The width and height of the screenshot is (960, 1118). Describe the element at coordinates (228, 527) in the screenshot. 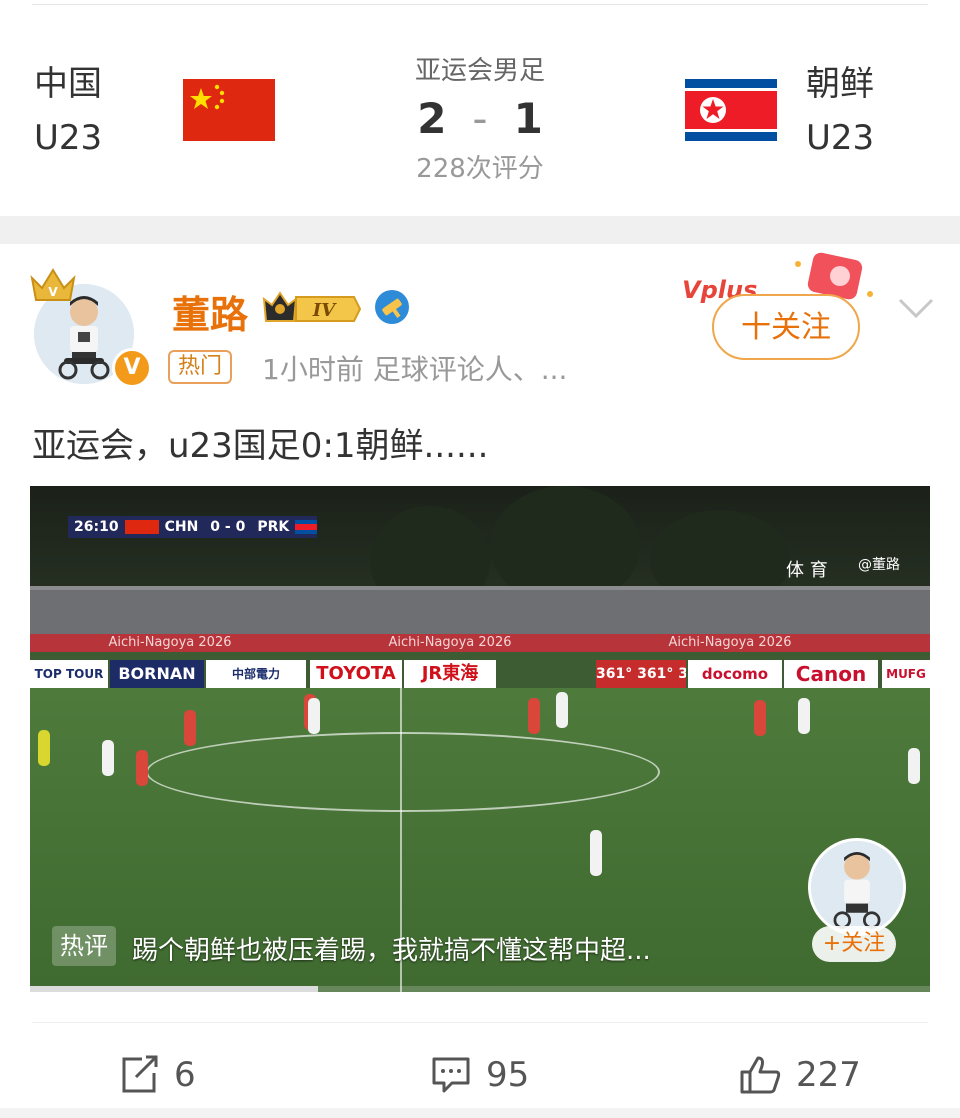

I see `scoreboard-score: 0 - 0` at that location.